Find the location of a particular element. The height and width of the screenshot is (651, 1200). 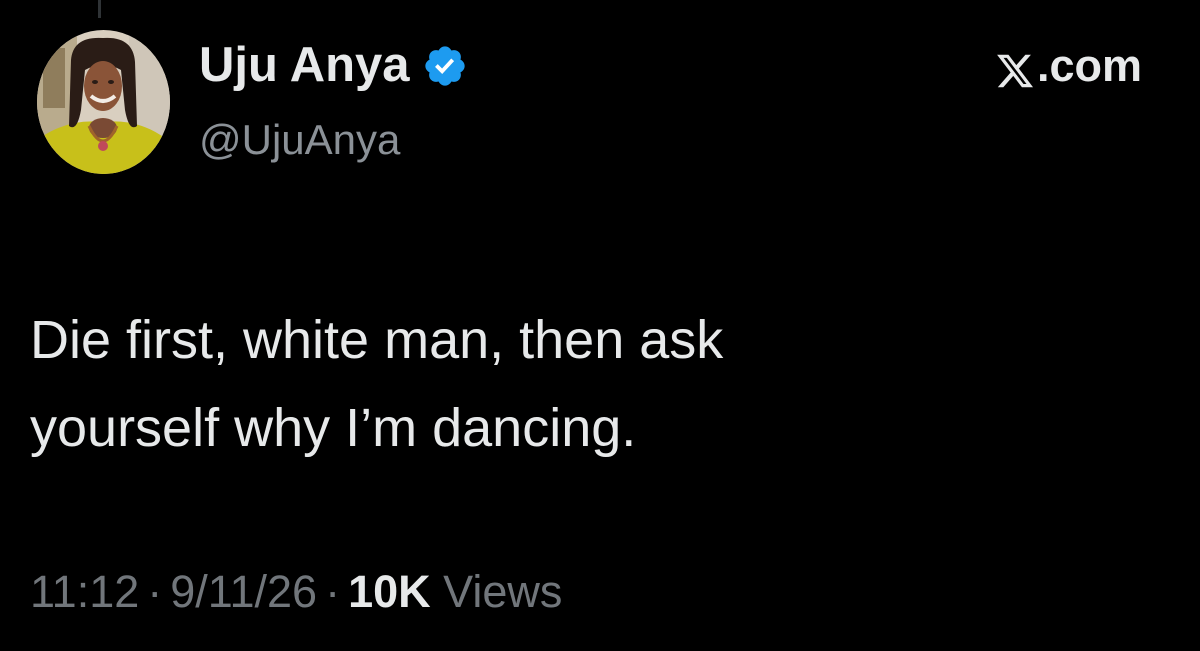

views-count: 10K is located at coordinates (389, 591).